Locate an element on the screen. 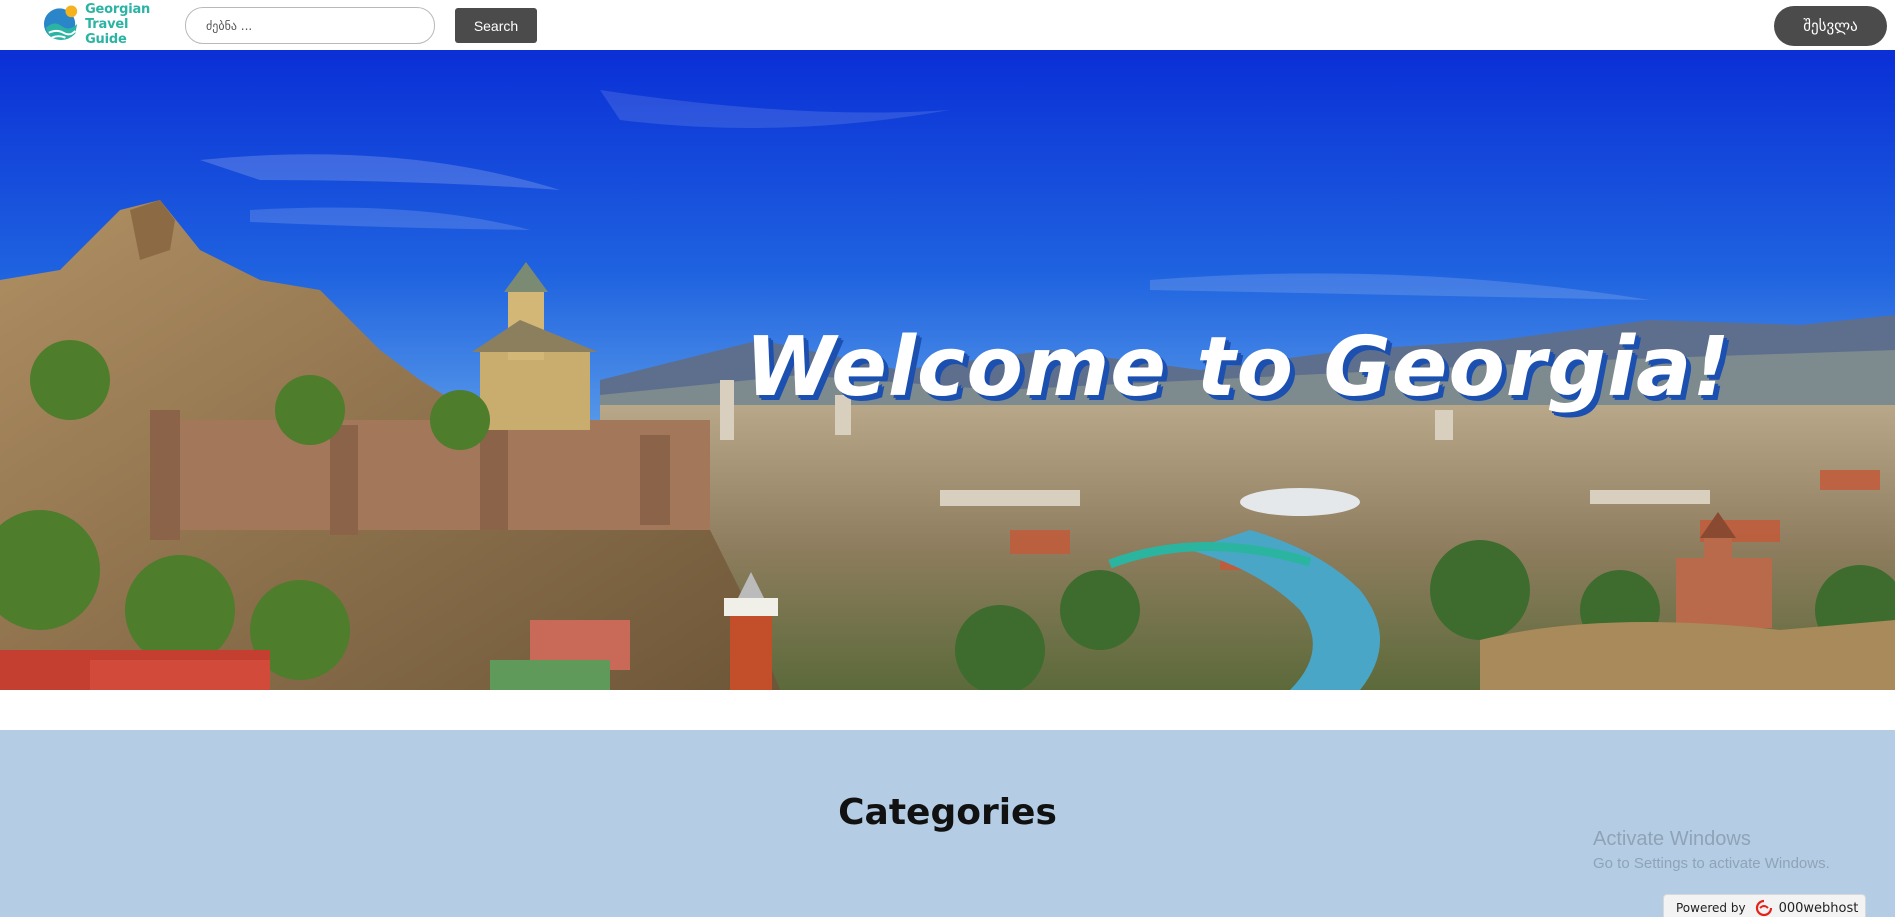 The image size is (1895, 917). categories-title: Categories is located at coordinates (947, 812).